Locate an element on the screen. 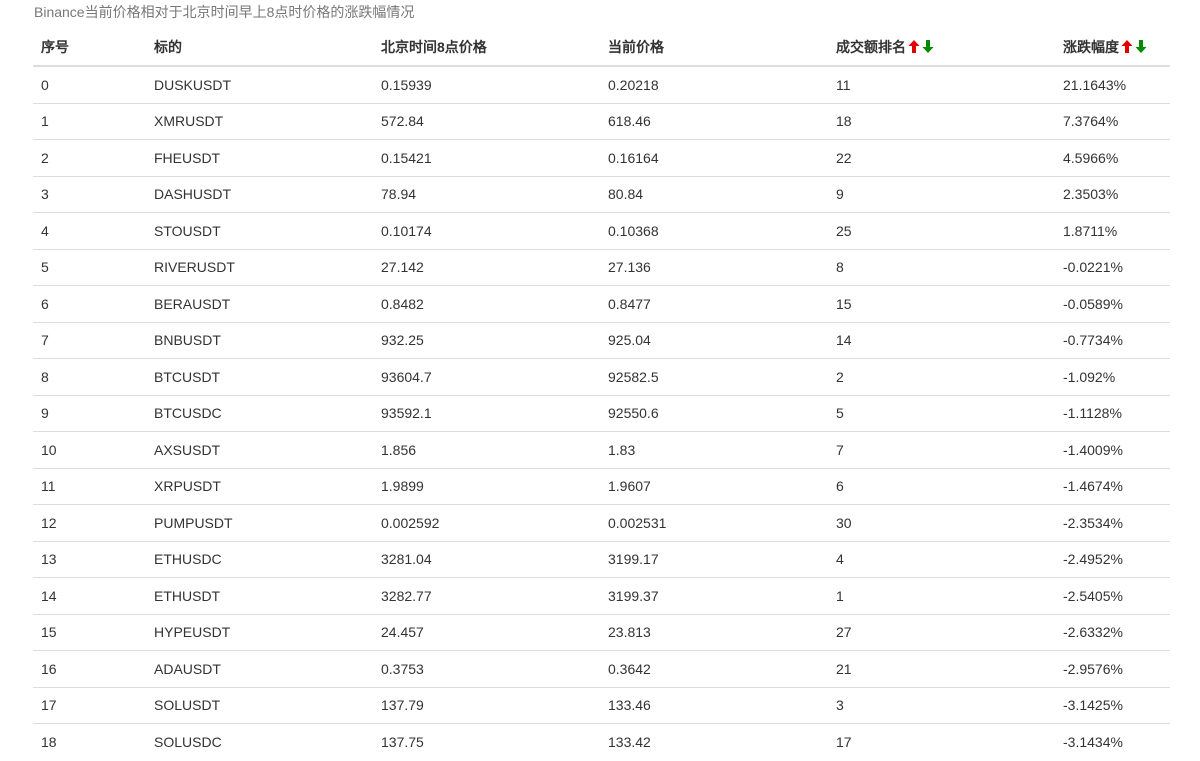  cell-symbol: DASHUSDT is located at coordinates (259, 194).